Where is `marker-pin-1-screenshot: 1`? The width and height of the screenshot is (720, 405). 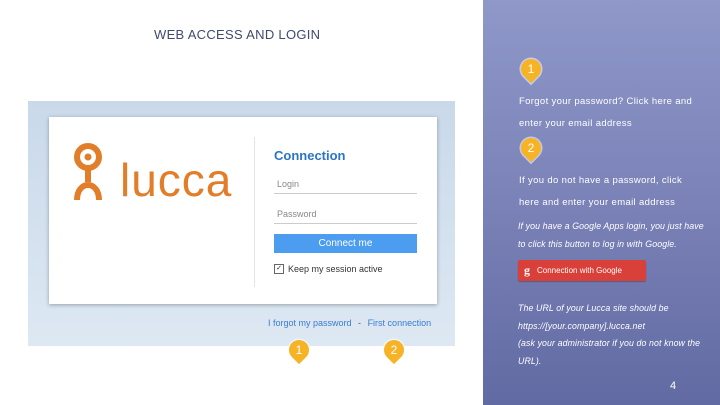
marker-pin-1-screenshot: 1 is located at coordinates (299, 350).